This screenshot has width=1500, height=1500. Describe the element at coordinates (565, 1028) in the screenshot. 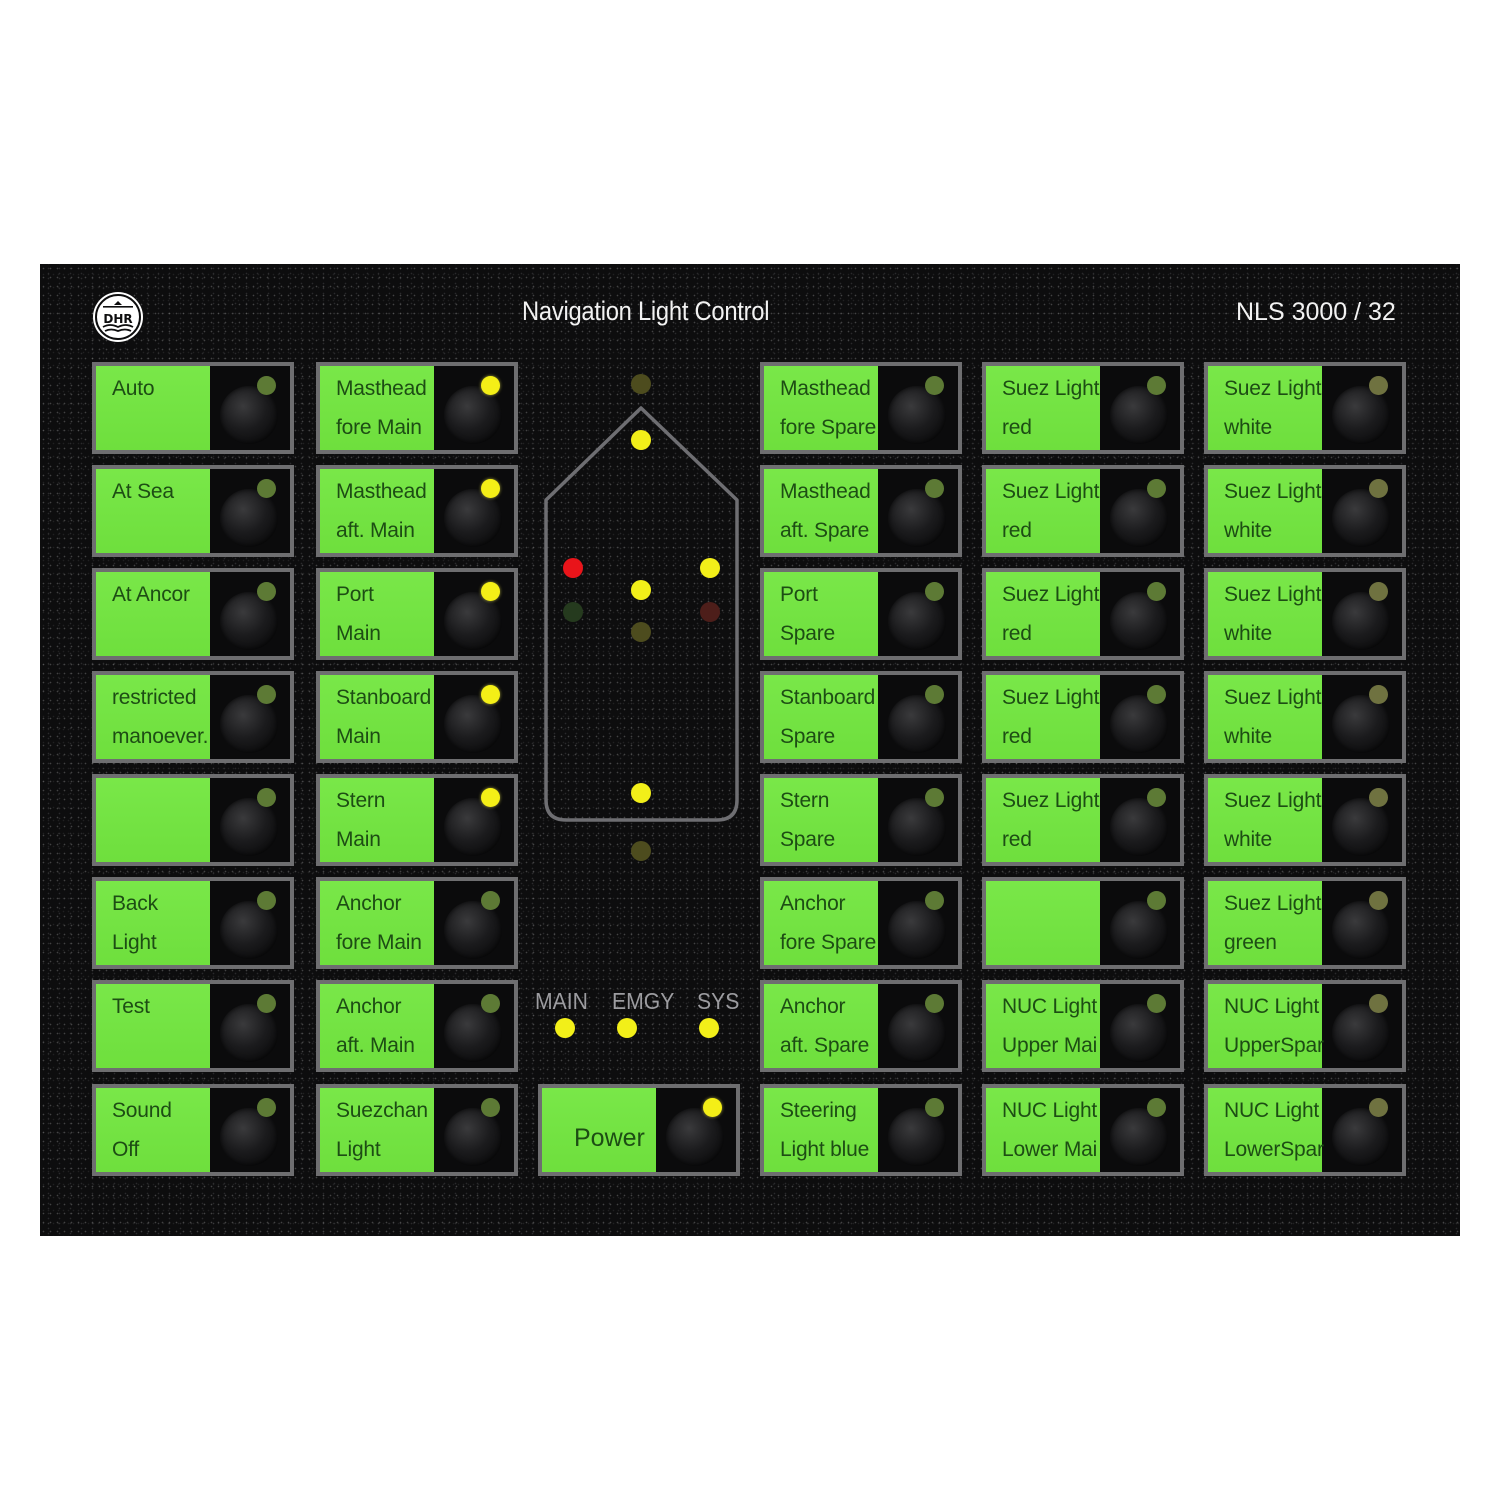

I see `main-status-led` at that location.